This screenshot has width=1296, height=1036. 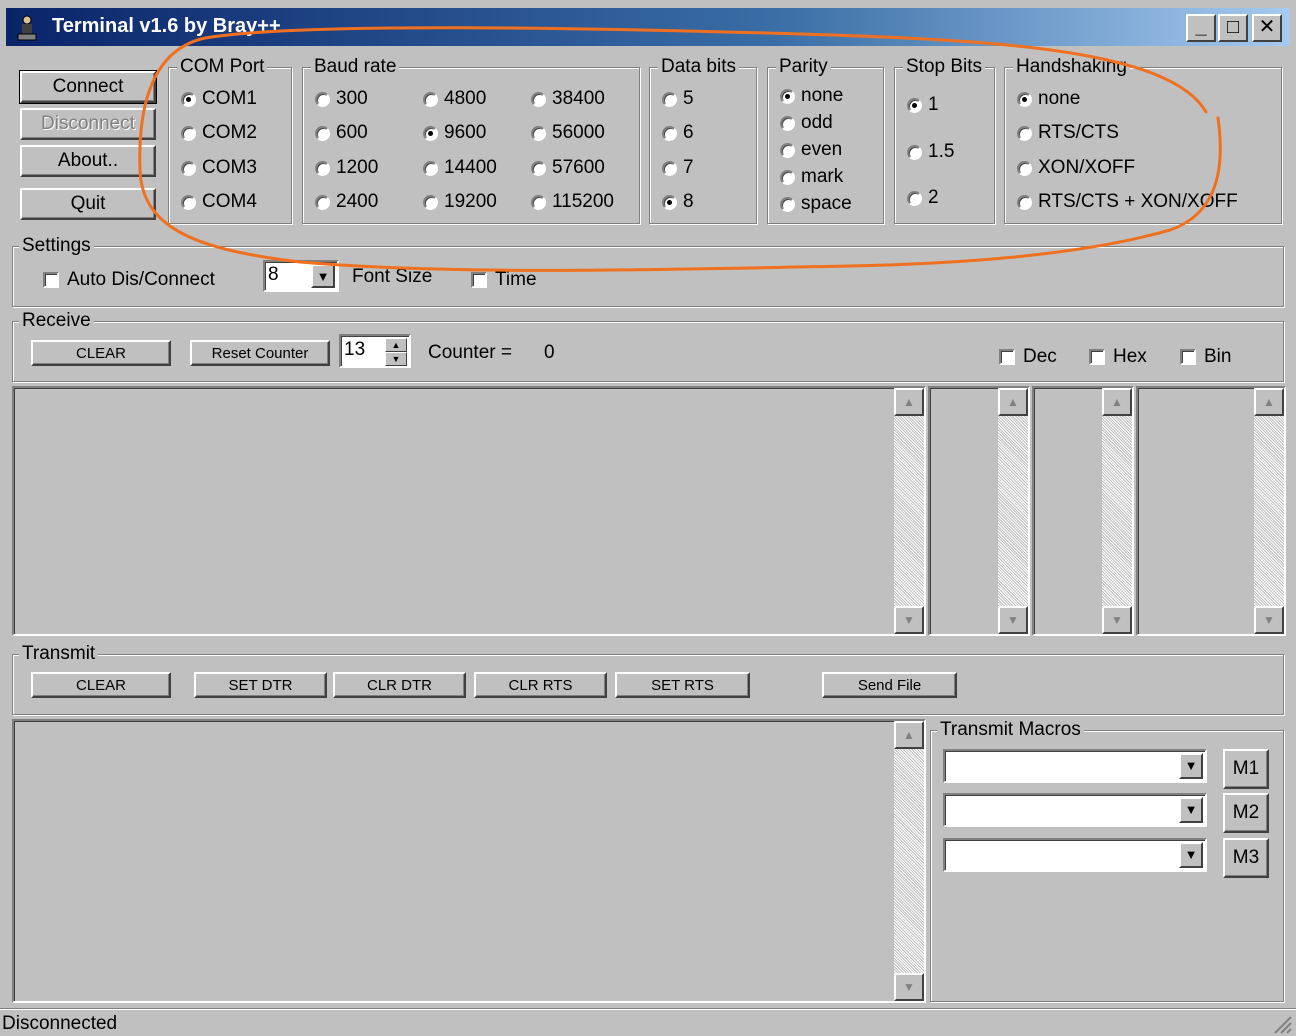 What do you see at coordinates (1201, 28) in the screenshot?
I see `minimize-button: _` at bounding box center [1201, 28].